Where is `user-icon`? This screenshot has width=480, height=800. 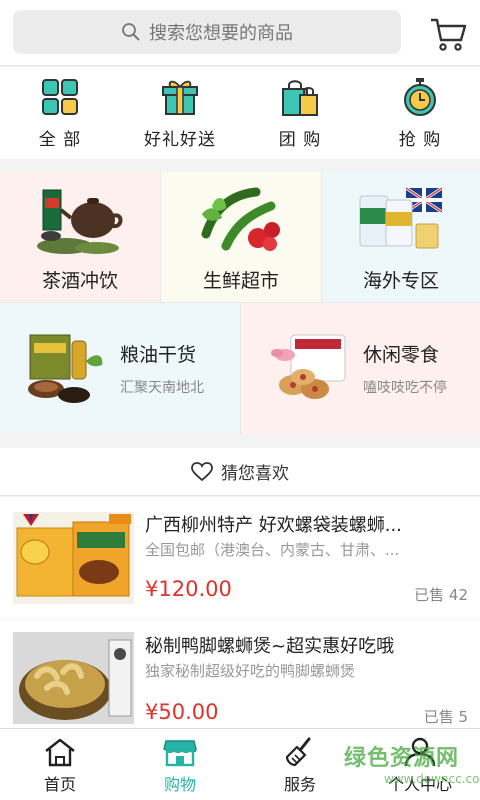 user-icon is located at coordinates (420, 752).